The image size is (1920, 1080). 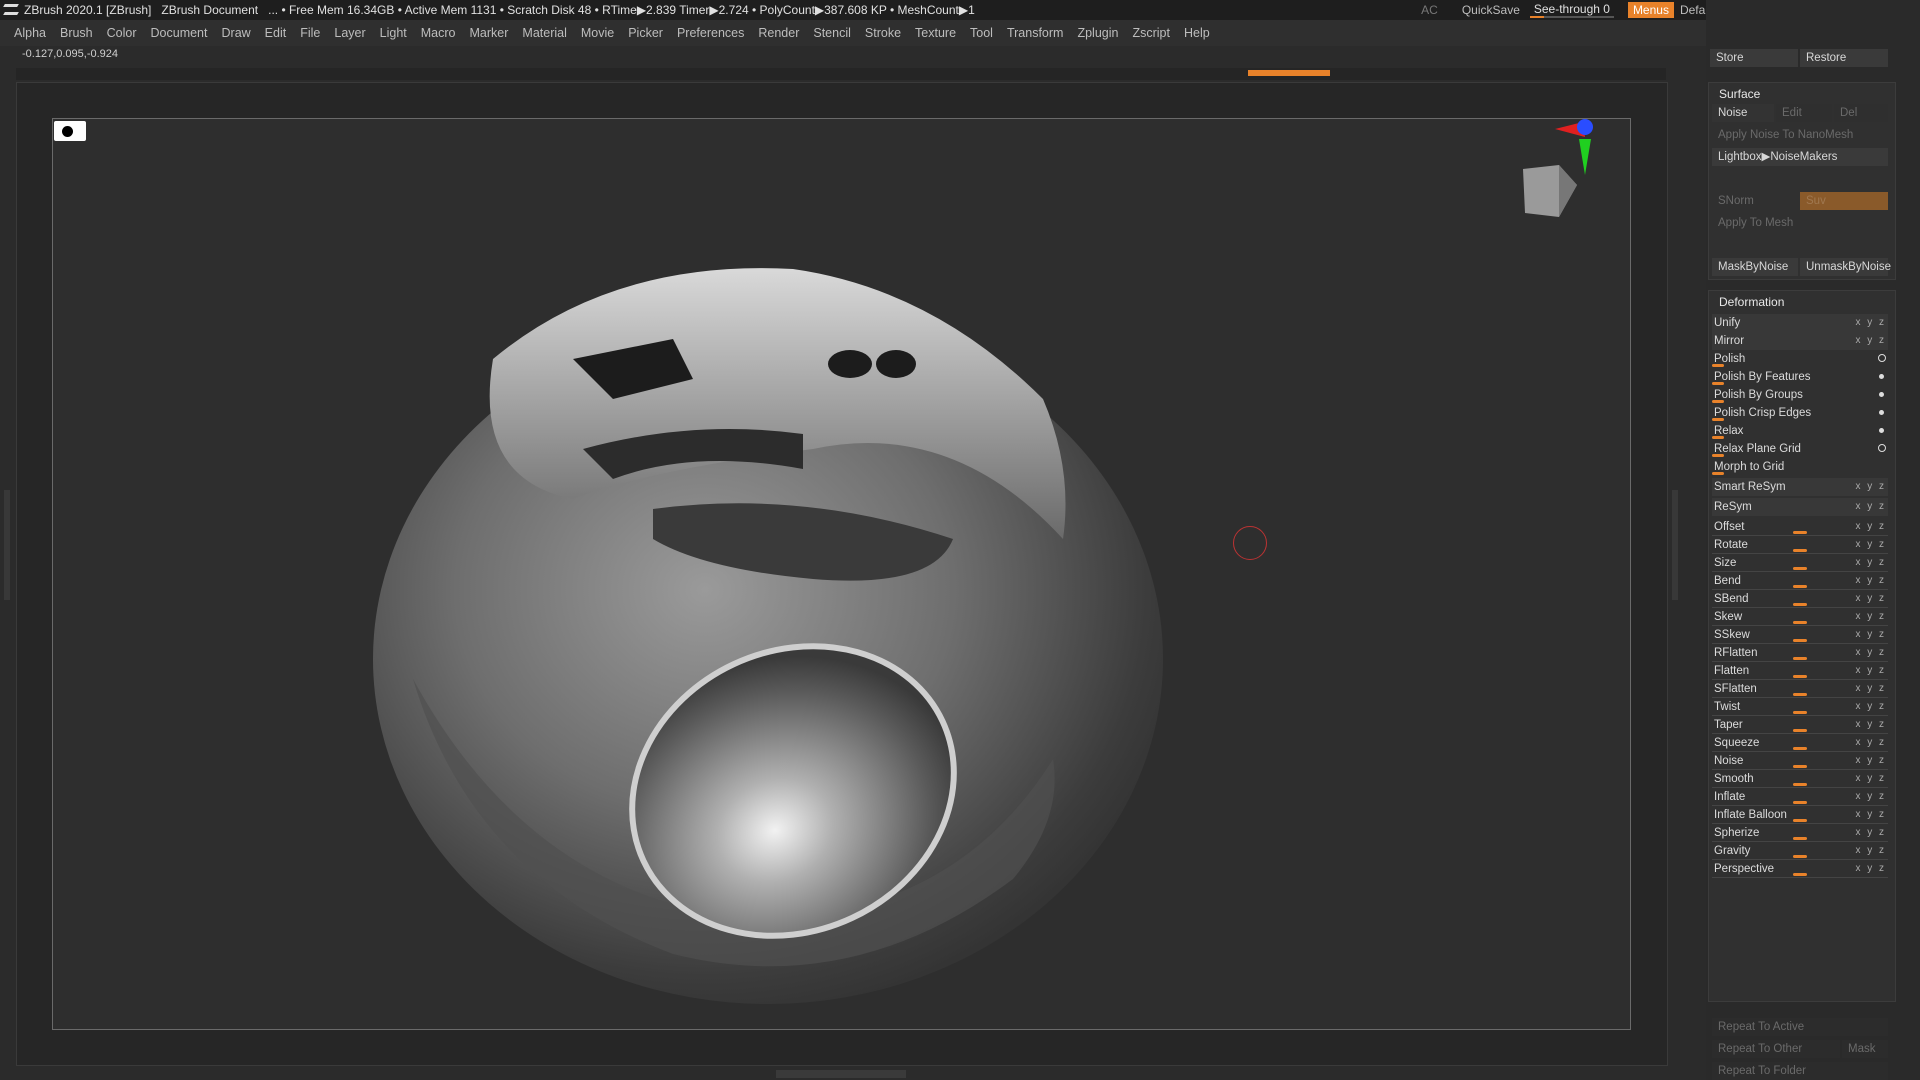 I want to click on unmask-by-noise-button: UnmaskByNoise, so click(x=1845, y=267).